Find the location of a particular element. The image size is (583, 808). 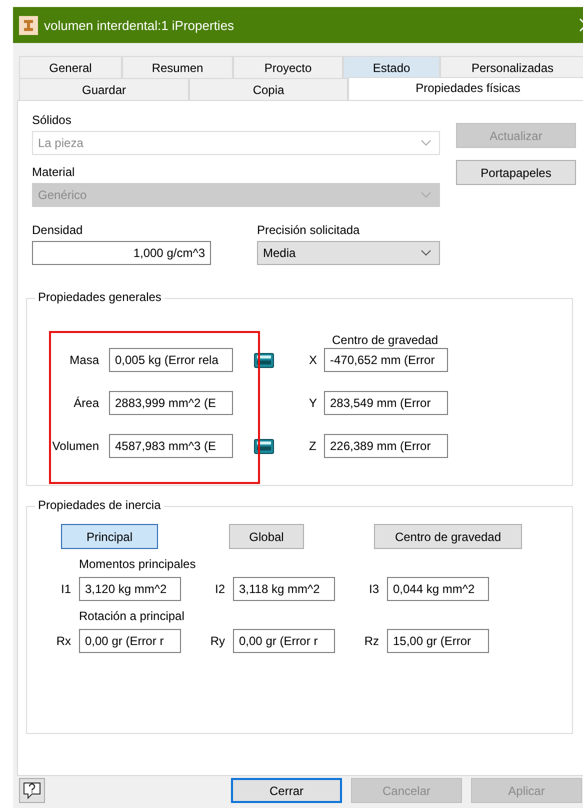

field-label: I2 is located at coordinates (220, 589).